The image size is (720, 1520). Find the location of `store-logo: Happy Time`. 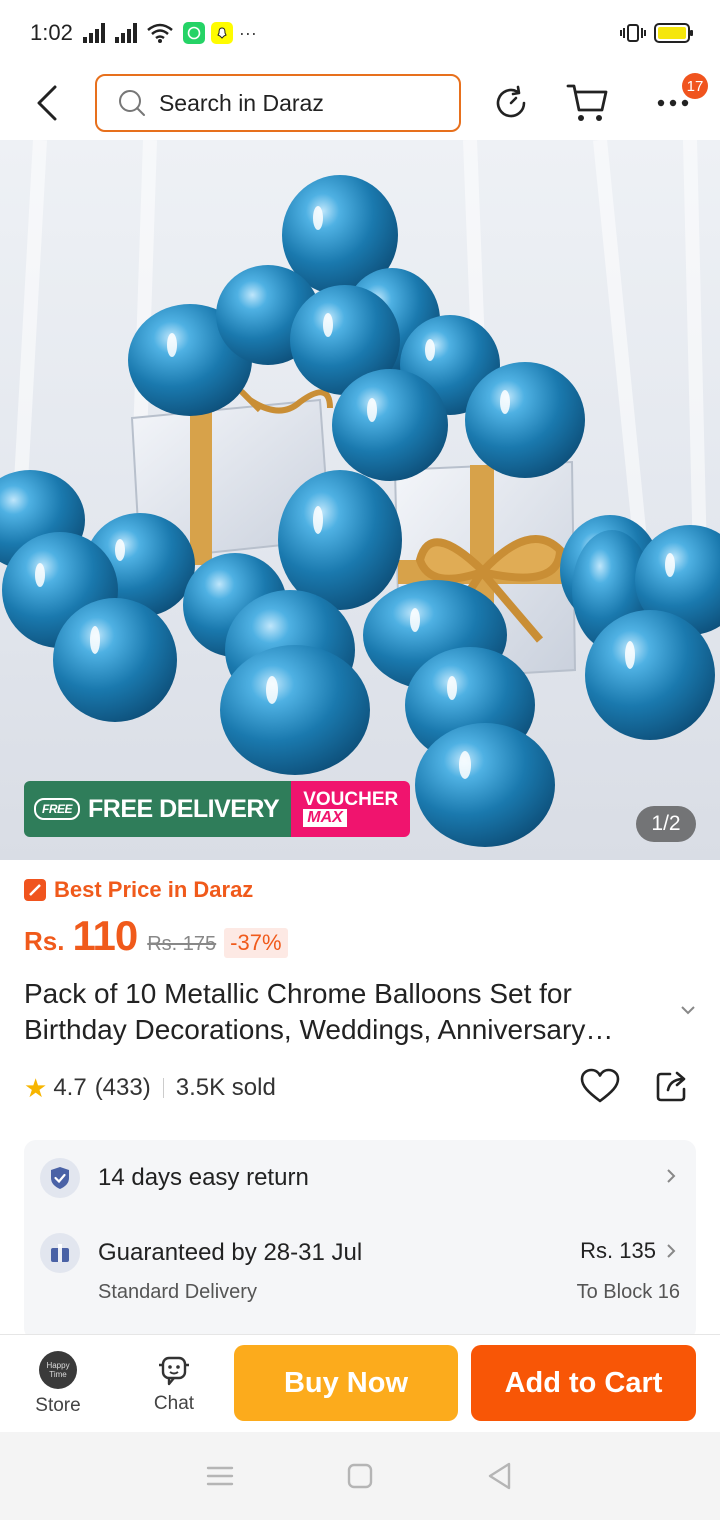

store-logo: Happy Time is located at coordinates (58, 1369).